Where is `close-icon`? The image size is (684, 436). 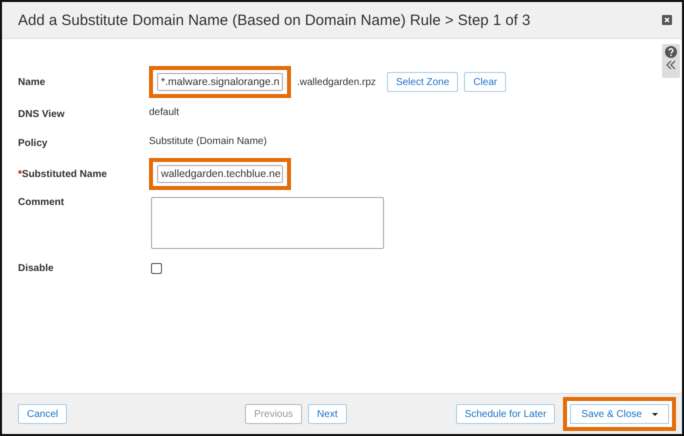
close-icon is located at coordinates (667, 20).